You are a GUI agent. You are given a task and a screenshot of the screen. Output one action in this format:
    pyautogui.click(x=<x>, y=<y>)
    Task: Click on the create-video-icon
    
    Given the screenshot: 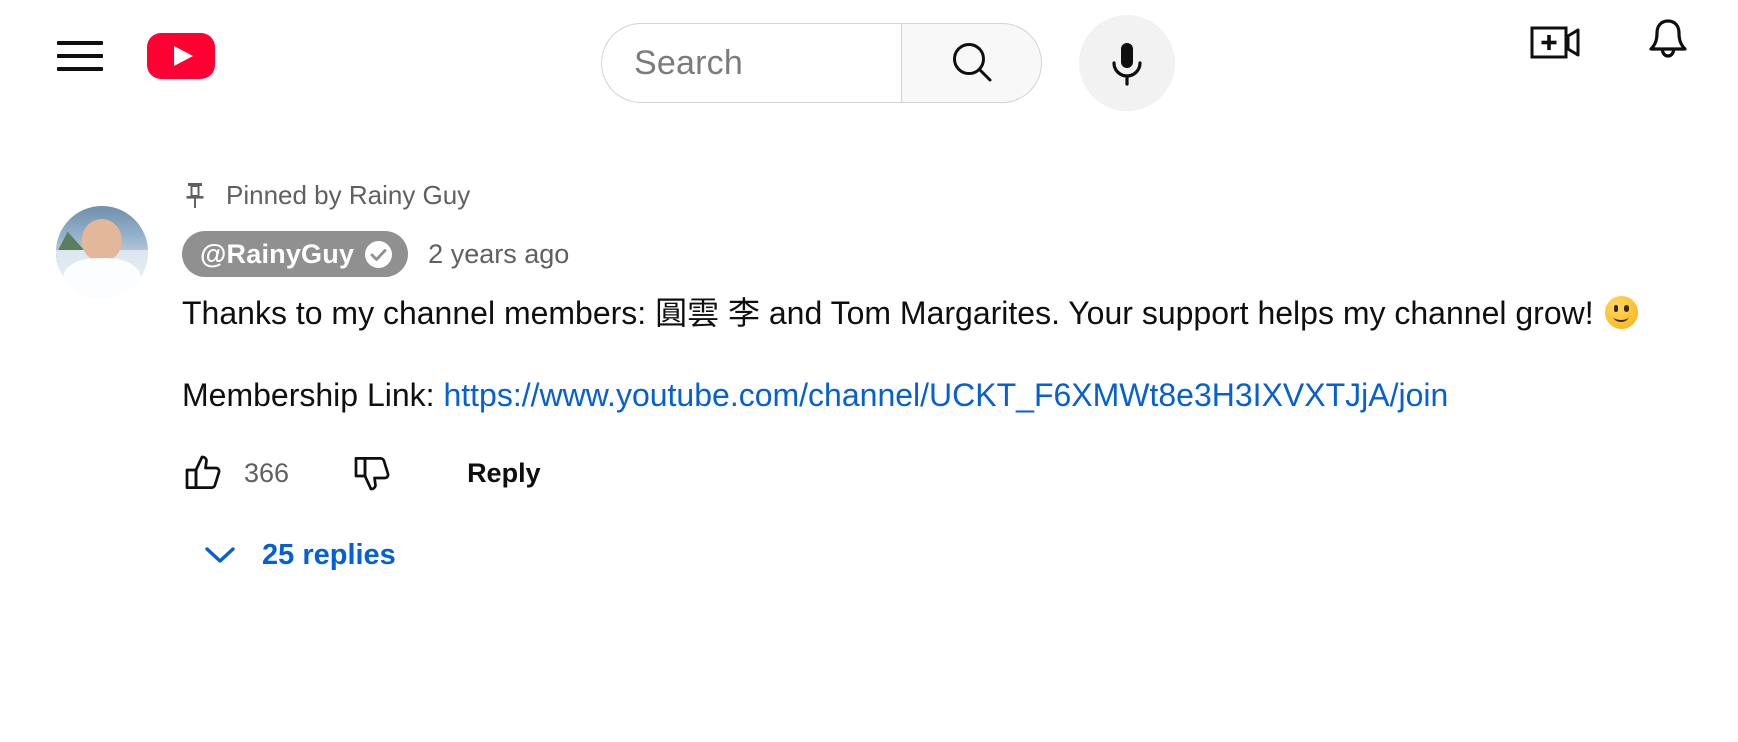 What is the action you would take?
    pyautogui.click(x=1555, y=42)
    